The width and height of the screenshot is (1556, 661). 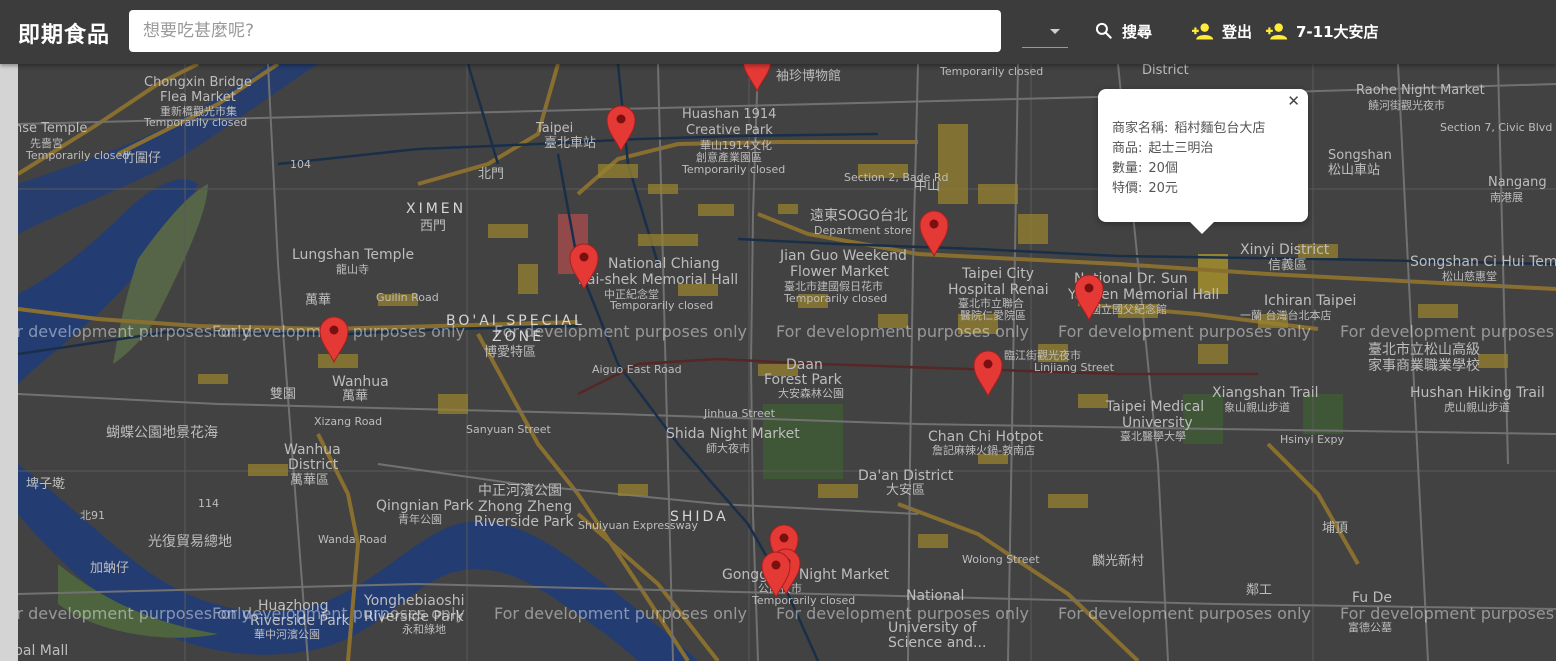 I want to click on map-label: Songshan Ci Hui Temple, so click(x=1483, y=262).